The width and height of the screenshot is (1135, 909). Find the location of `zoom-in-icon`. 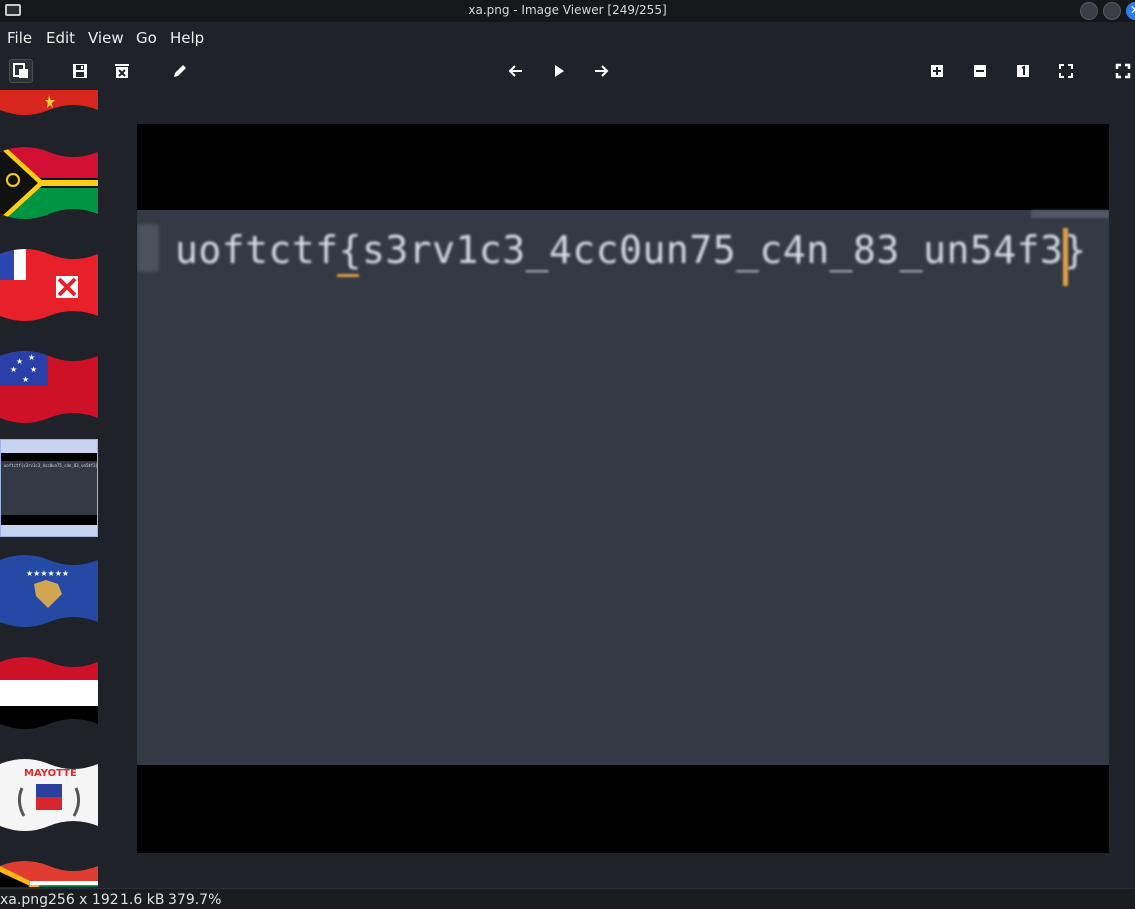

zoom-in-icon is located at coordinates (937, 71).